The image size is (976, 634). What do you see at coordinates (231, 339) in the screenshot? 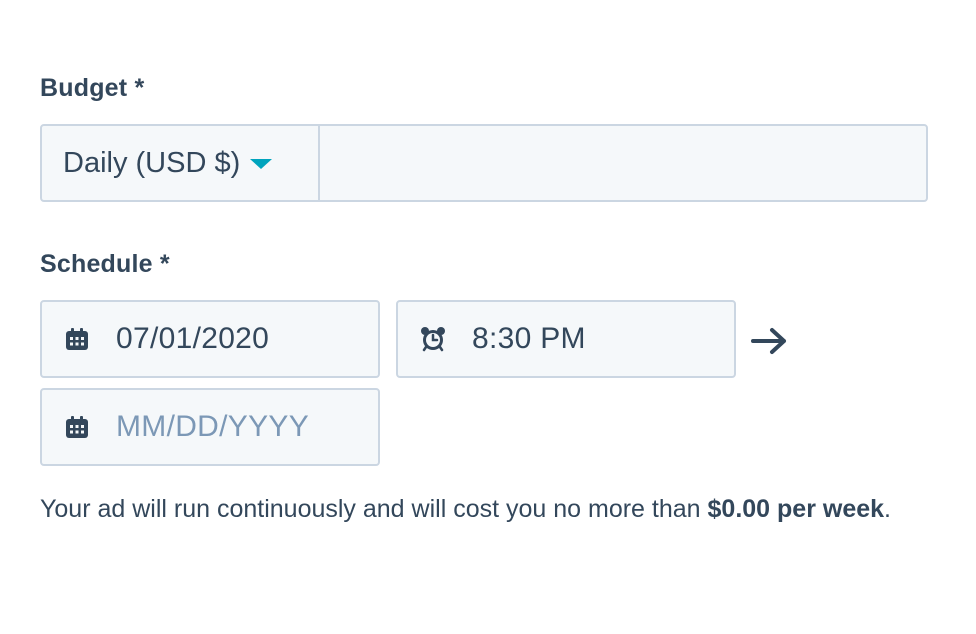
I see `start-date-input` at bounding box center [231, 339].